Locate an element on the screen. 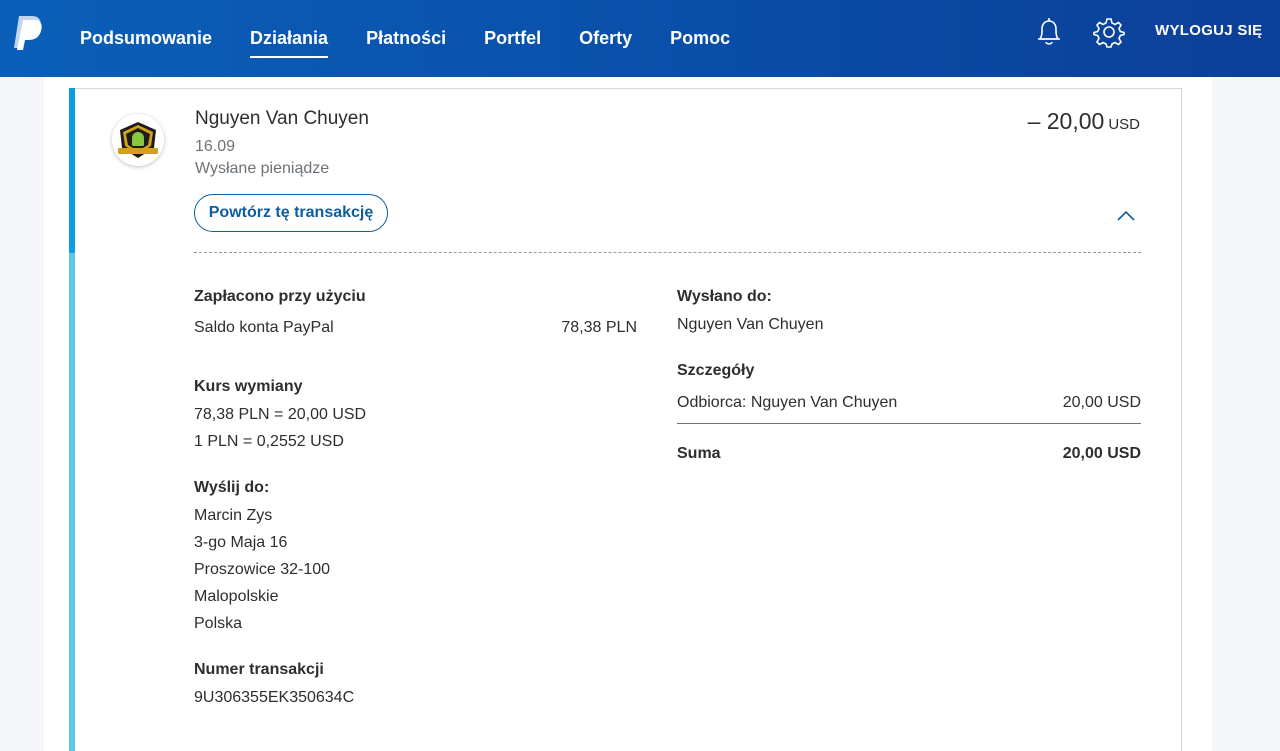  avatar is located at coordinates (138, 140).